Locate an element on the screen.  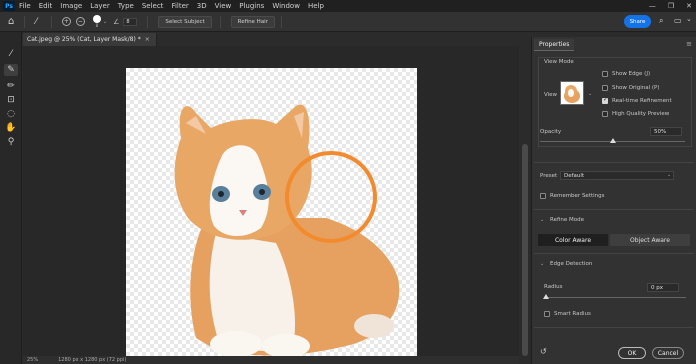
opacity-slider-knob is located at coordinates (612, 140).